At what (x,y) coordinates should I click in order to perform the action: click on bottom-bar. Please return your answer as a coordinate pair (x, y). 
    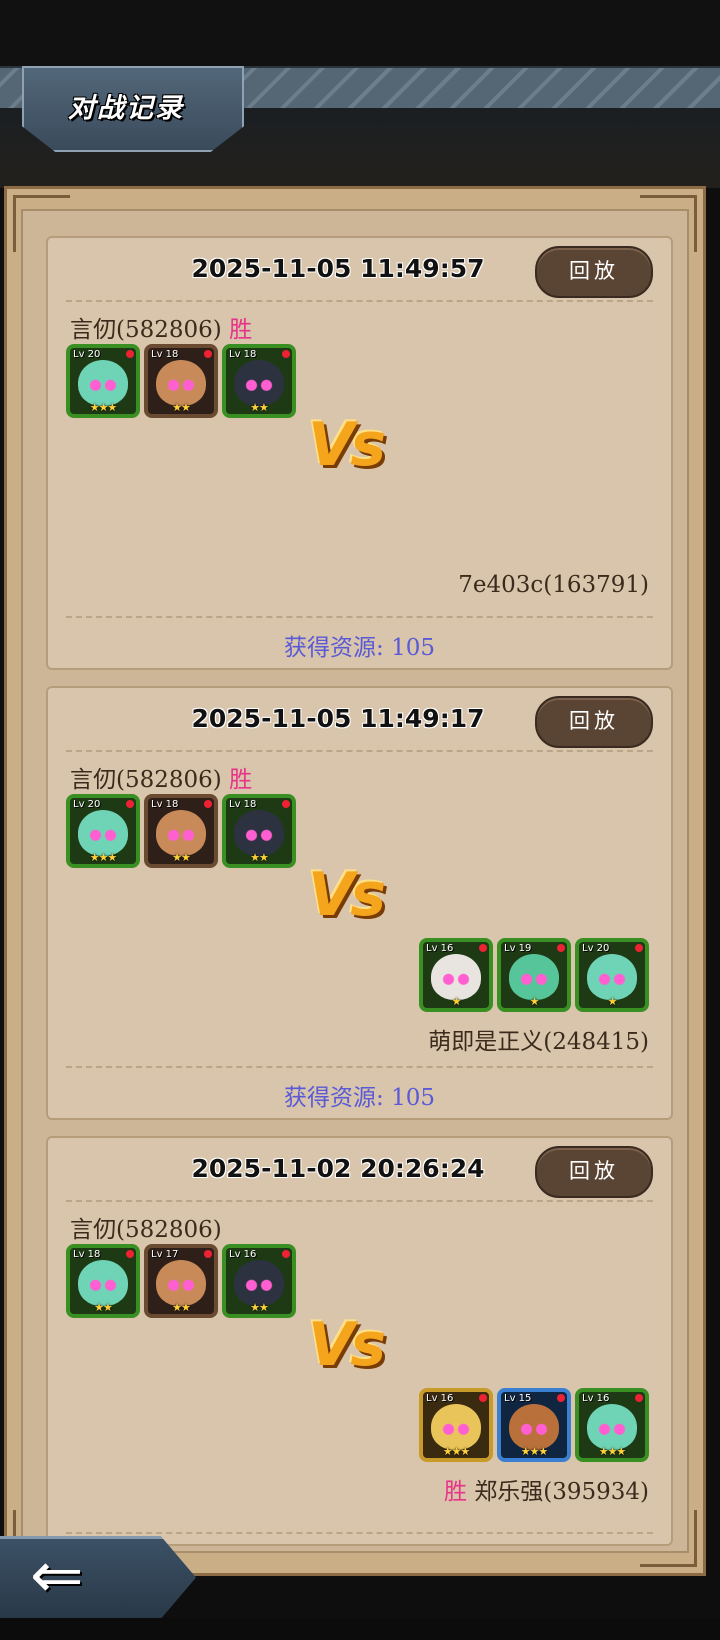
    Looking at the image, I should click on (360, 1629).